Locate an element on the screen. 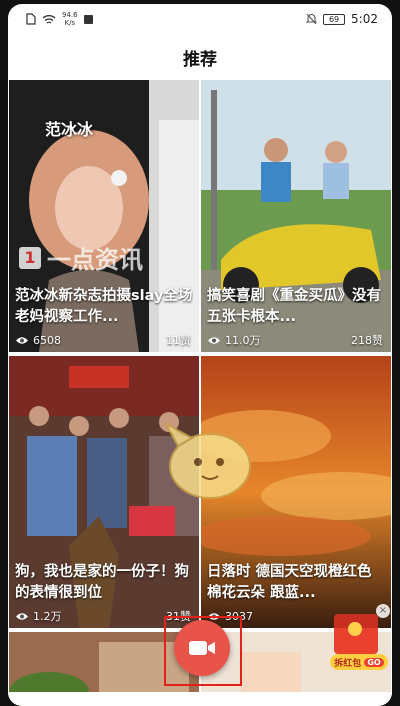  video-overlay-text: 范冰冰 is located at coordinates (69, 129).